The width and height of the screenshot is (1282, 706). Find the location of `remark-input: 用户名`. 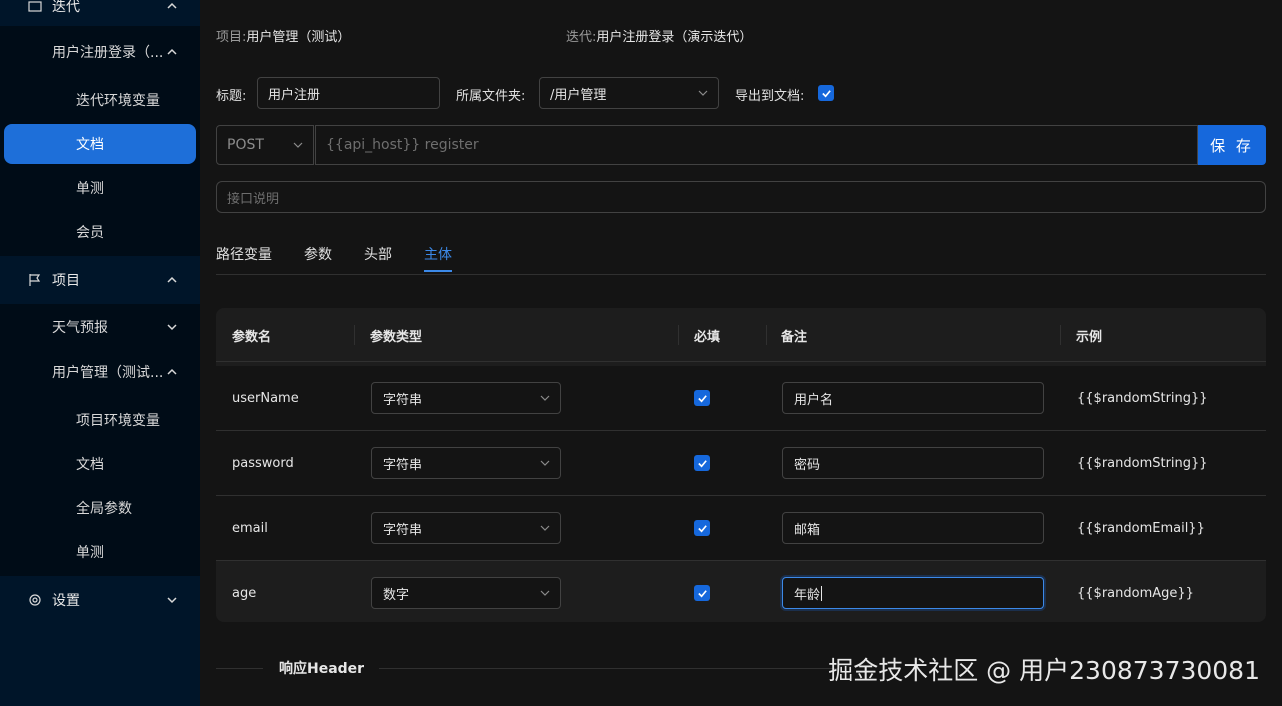

remark-input: 用户名 is located at coordinates (913, 398).